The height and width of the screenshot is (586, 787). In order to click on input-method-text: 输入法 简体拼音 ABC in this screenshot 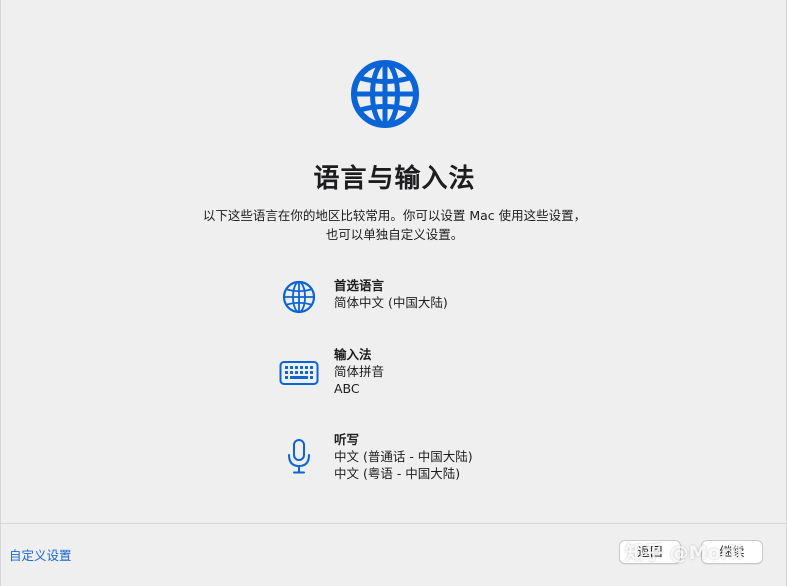, I will do `click(359, 371)`.